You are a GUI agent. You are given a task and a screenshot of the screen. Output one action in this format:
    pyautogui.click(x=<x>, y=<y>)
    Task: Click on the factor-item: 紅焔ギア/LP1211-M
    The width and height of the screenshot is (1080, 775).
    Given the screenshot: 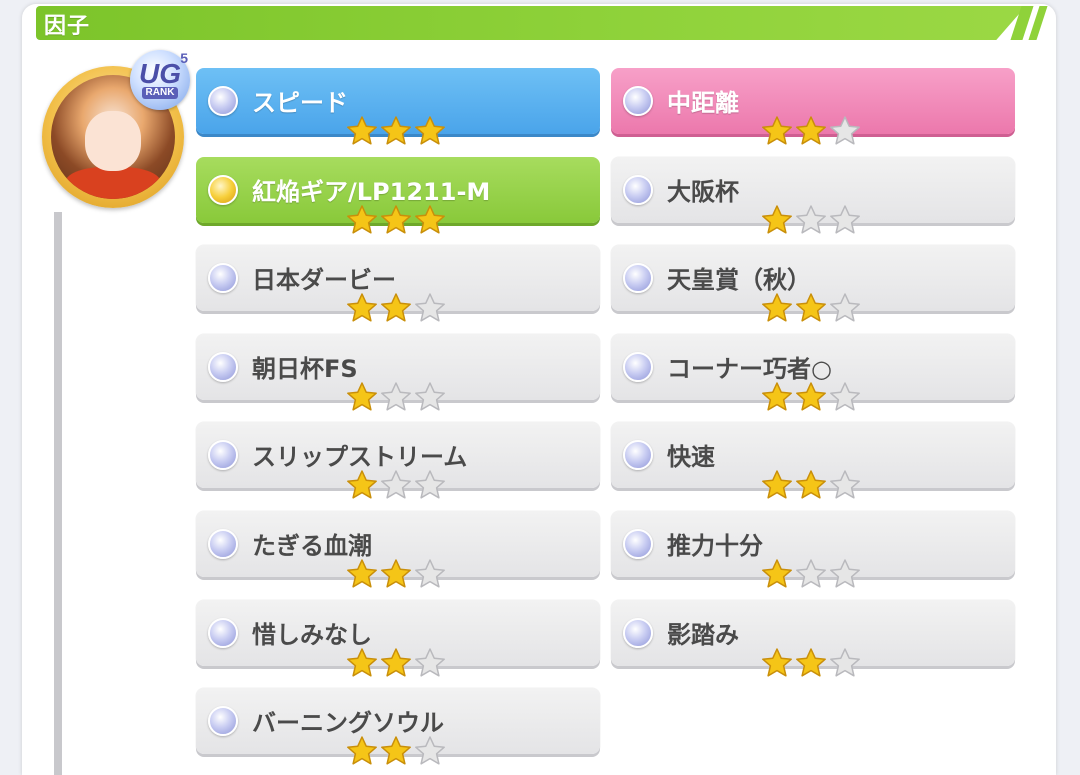 What is the action you would take?
    pyautogui.click(x=398, y=195)
    